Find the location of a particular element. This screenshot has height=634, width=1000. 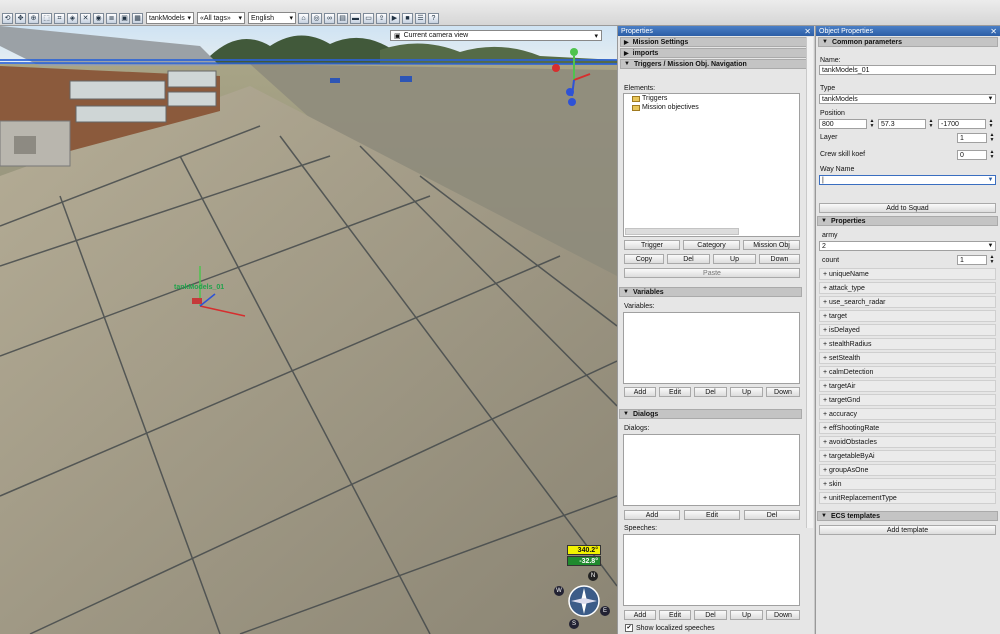

section-imports: ▶ imports is located at coordinates (716, 53).